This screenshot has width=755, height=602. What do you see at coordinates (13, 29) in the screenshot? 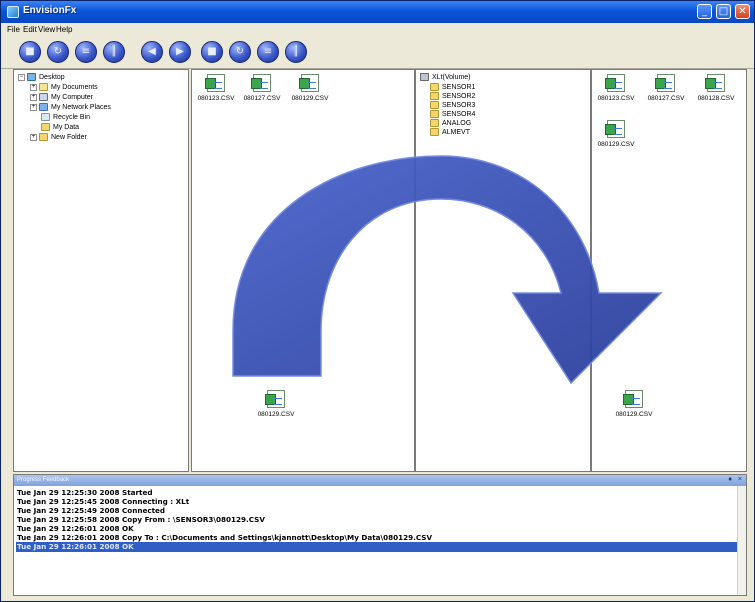
I see `menu-file: File` at bounding box center [13, 29].